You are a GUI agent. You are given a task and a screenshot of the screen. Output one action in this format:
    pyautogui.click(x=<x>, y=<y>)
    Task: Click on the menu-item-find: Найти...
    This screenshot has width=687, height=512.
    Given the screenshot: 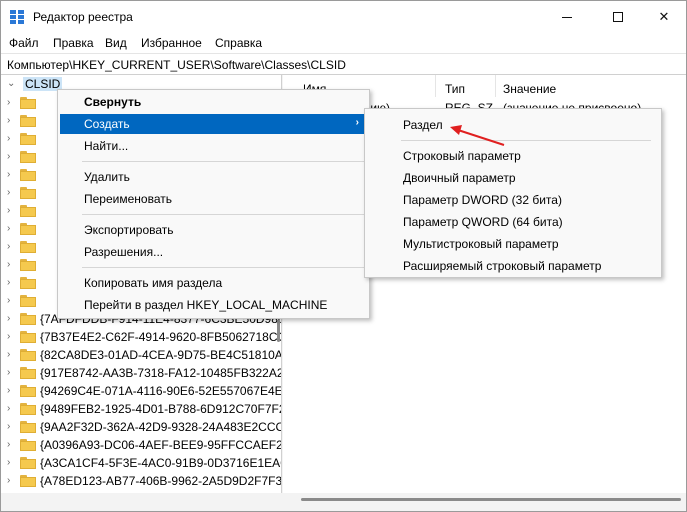 What is the action you would take?
    pyautogui.click(x=213, y=146)
    